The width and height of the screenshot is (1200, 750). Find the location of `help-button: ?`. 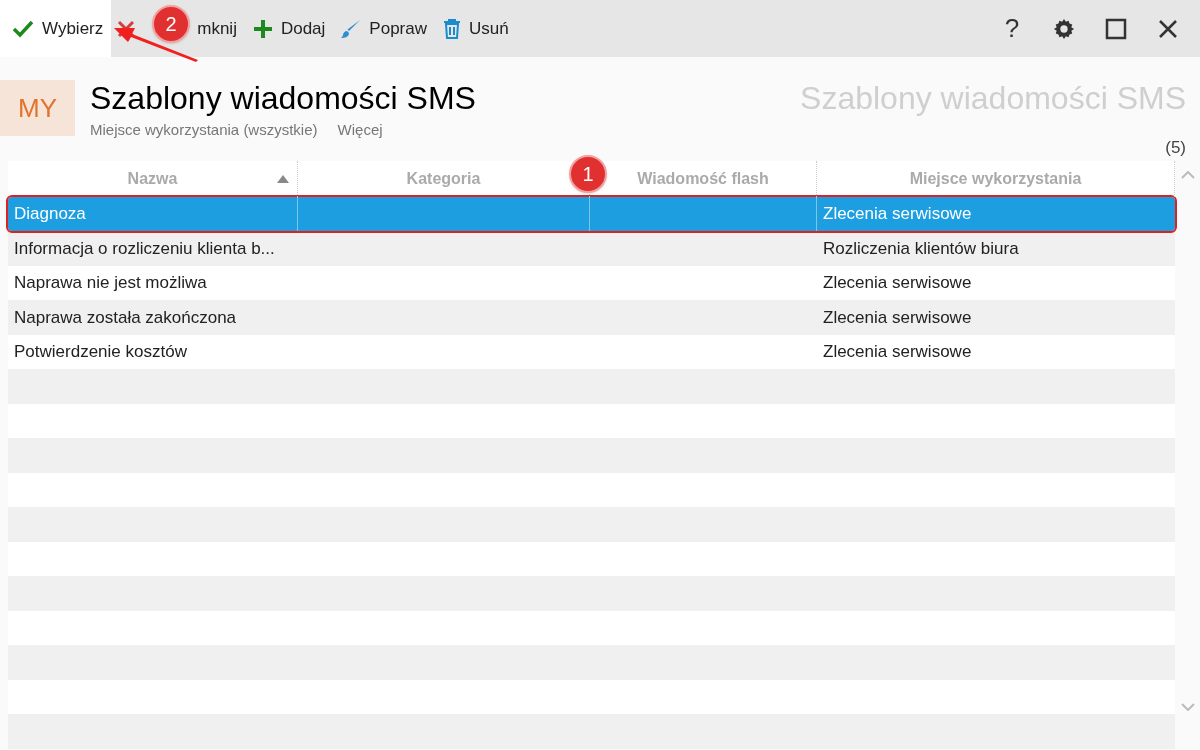

help-button: ? is located at coordinates (1012, 28).